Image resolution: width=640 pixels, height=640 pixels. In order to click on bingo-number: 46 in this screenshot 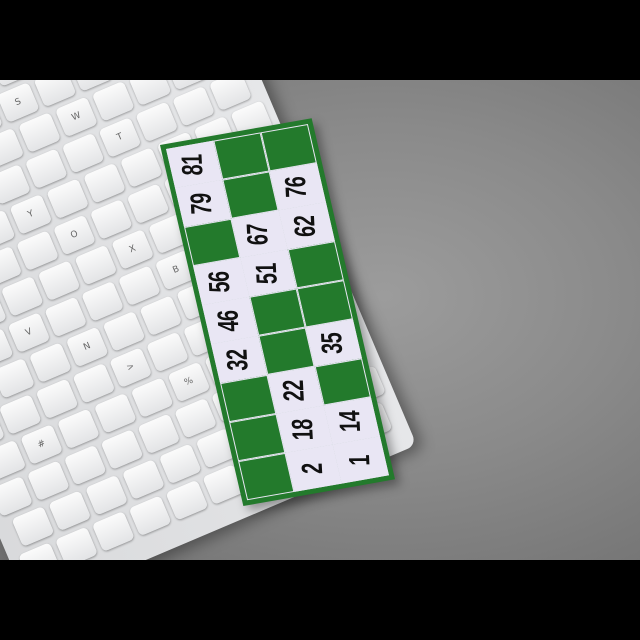, I will do `click(229, 320)`.